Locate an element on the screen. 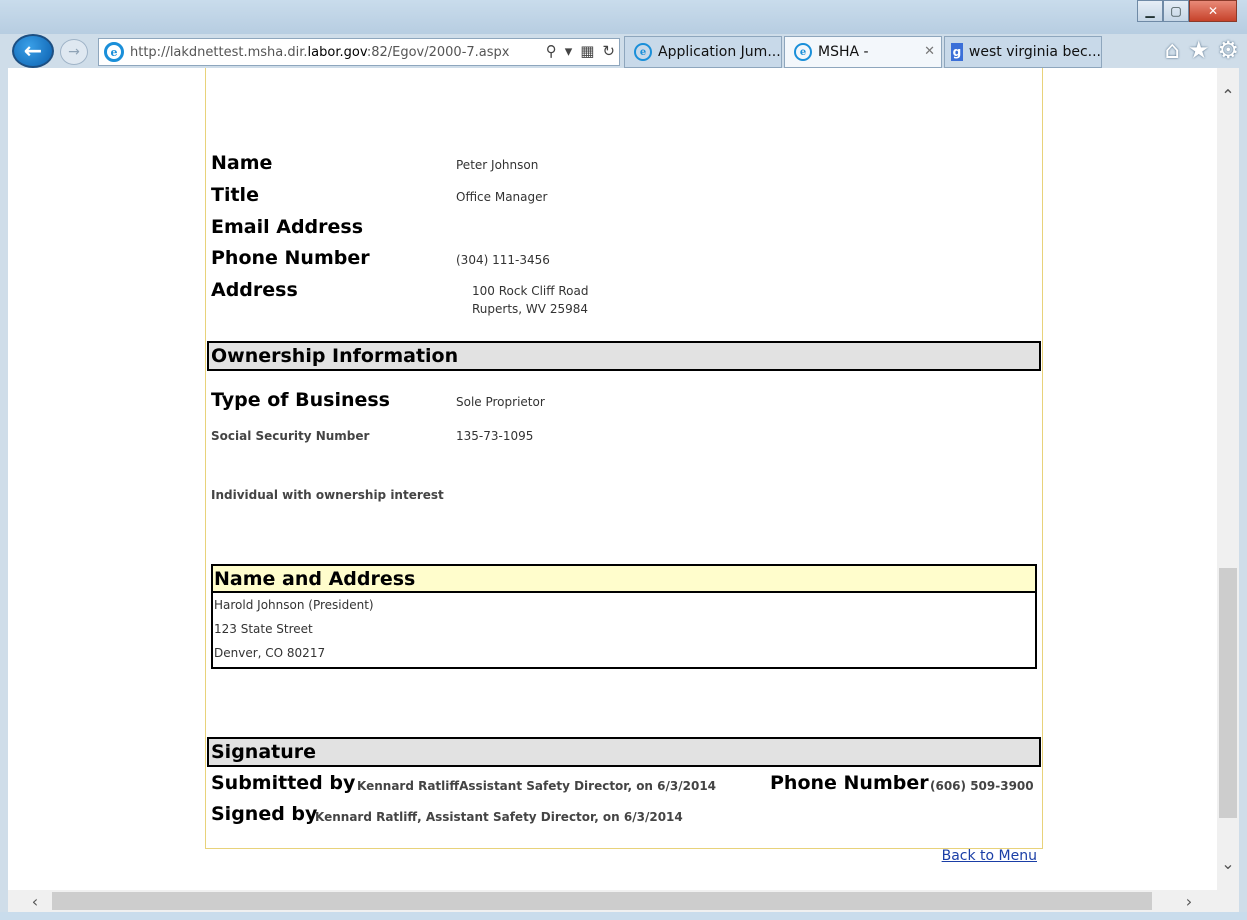  owner-line: Denver, CO 80217 is located at coordinates (270, 653).